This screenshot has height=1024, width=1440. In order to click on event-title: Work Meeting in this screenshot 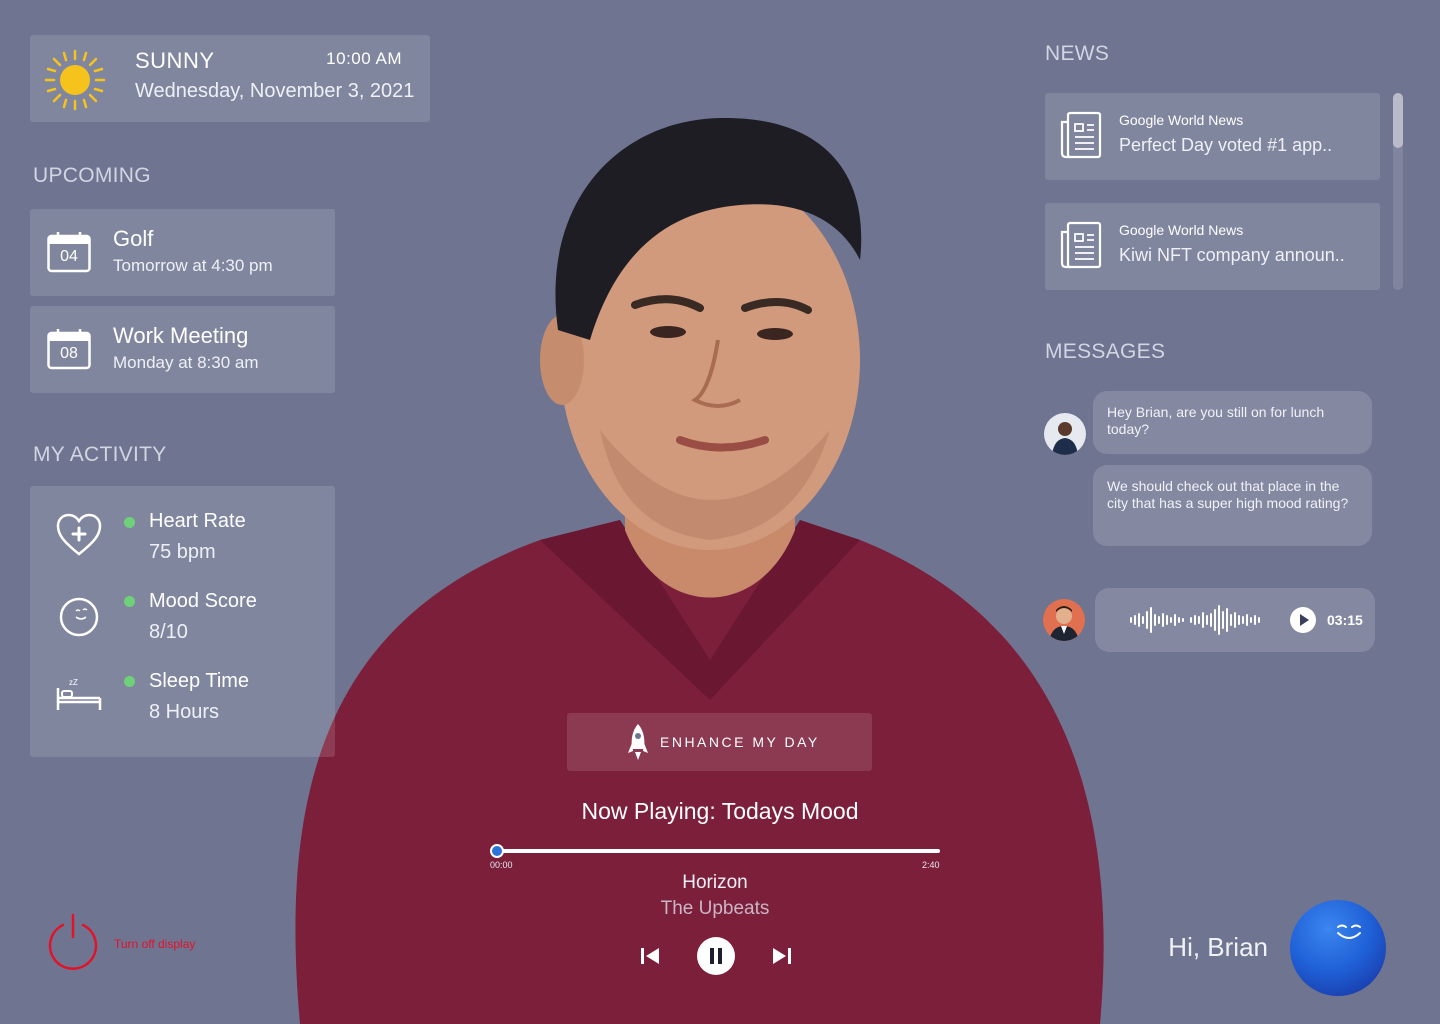, I will do `click(181, 335)`.